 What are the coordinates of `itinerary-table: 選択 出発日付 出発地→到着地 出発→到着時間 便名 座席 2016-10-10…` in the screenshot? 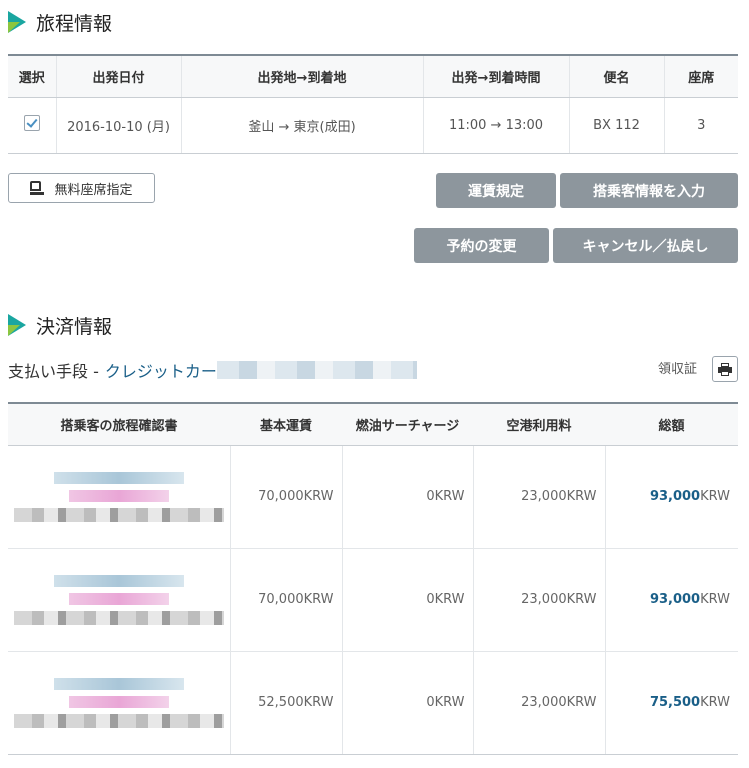 It's located at (373, 104).